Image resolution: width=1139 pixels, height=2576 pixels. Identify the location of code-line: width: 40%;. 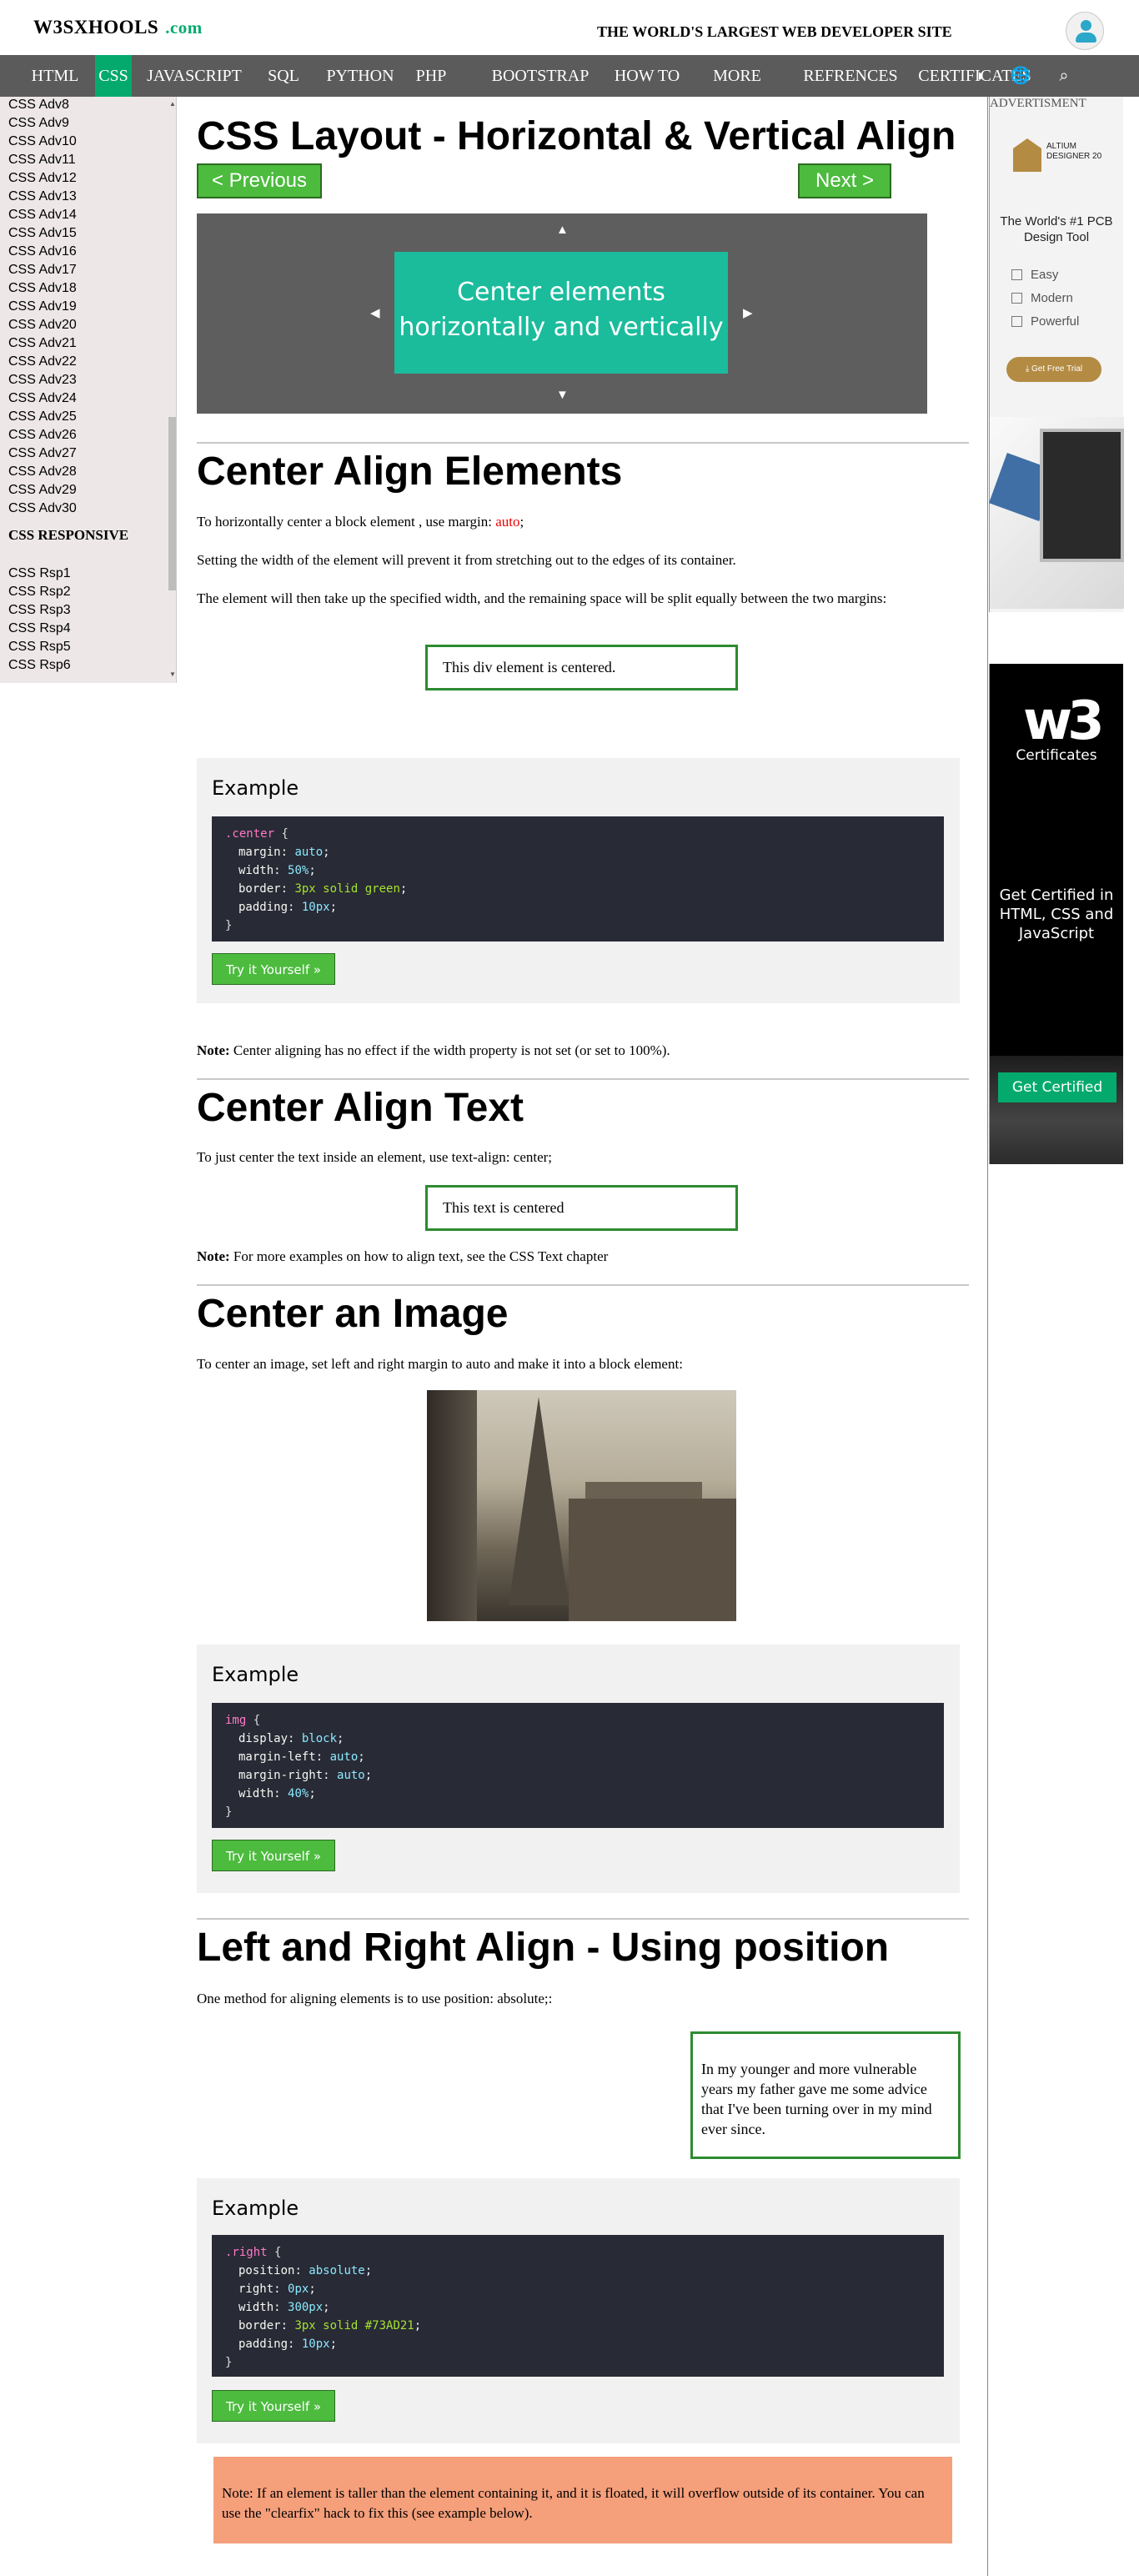
(277, 1793).